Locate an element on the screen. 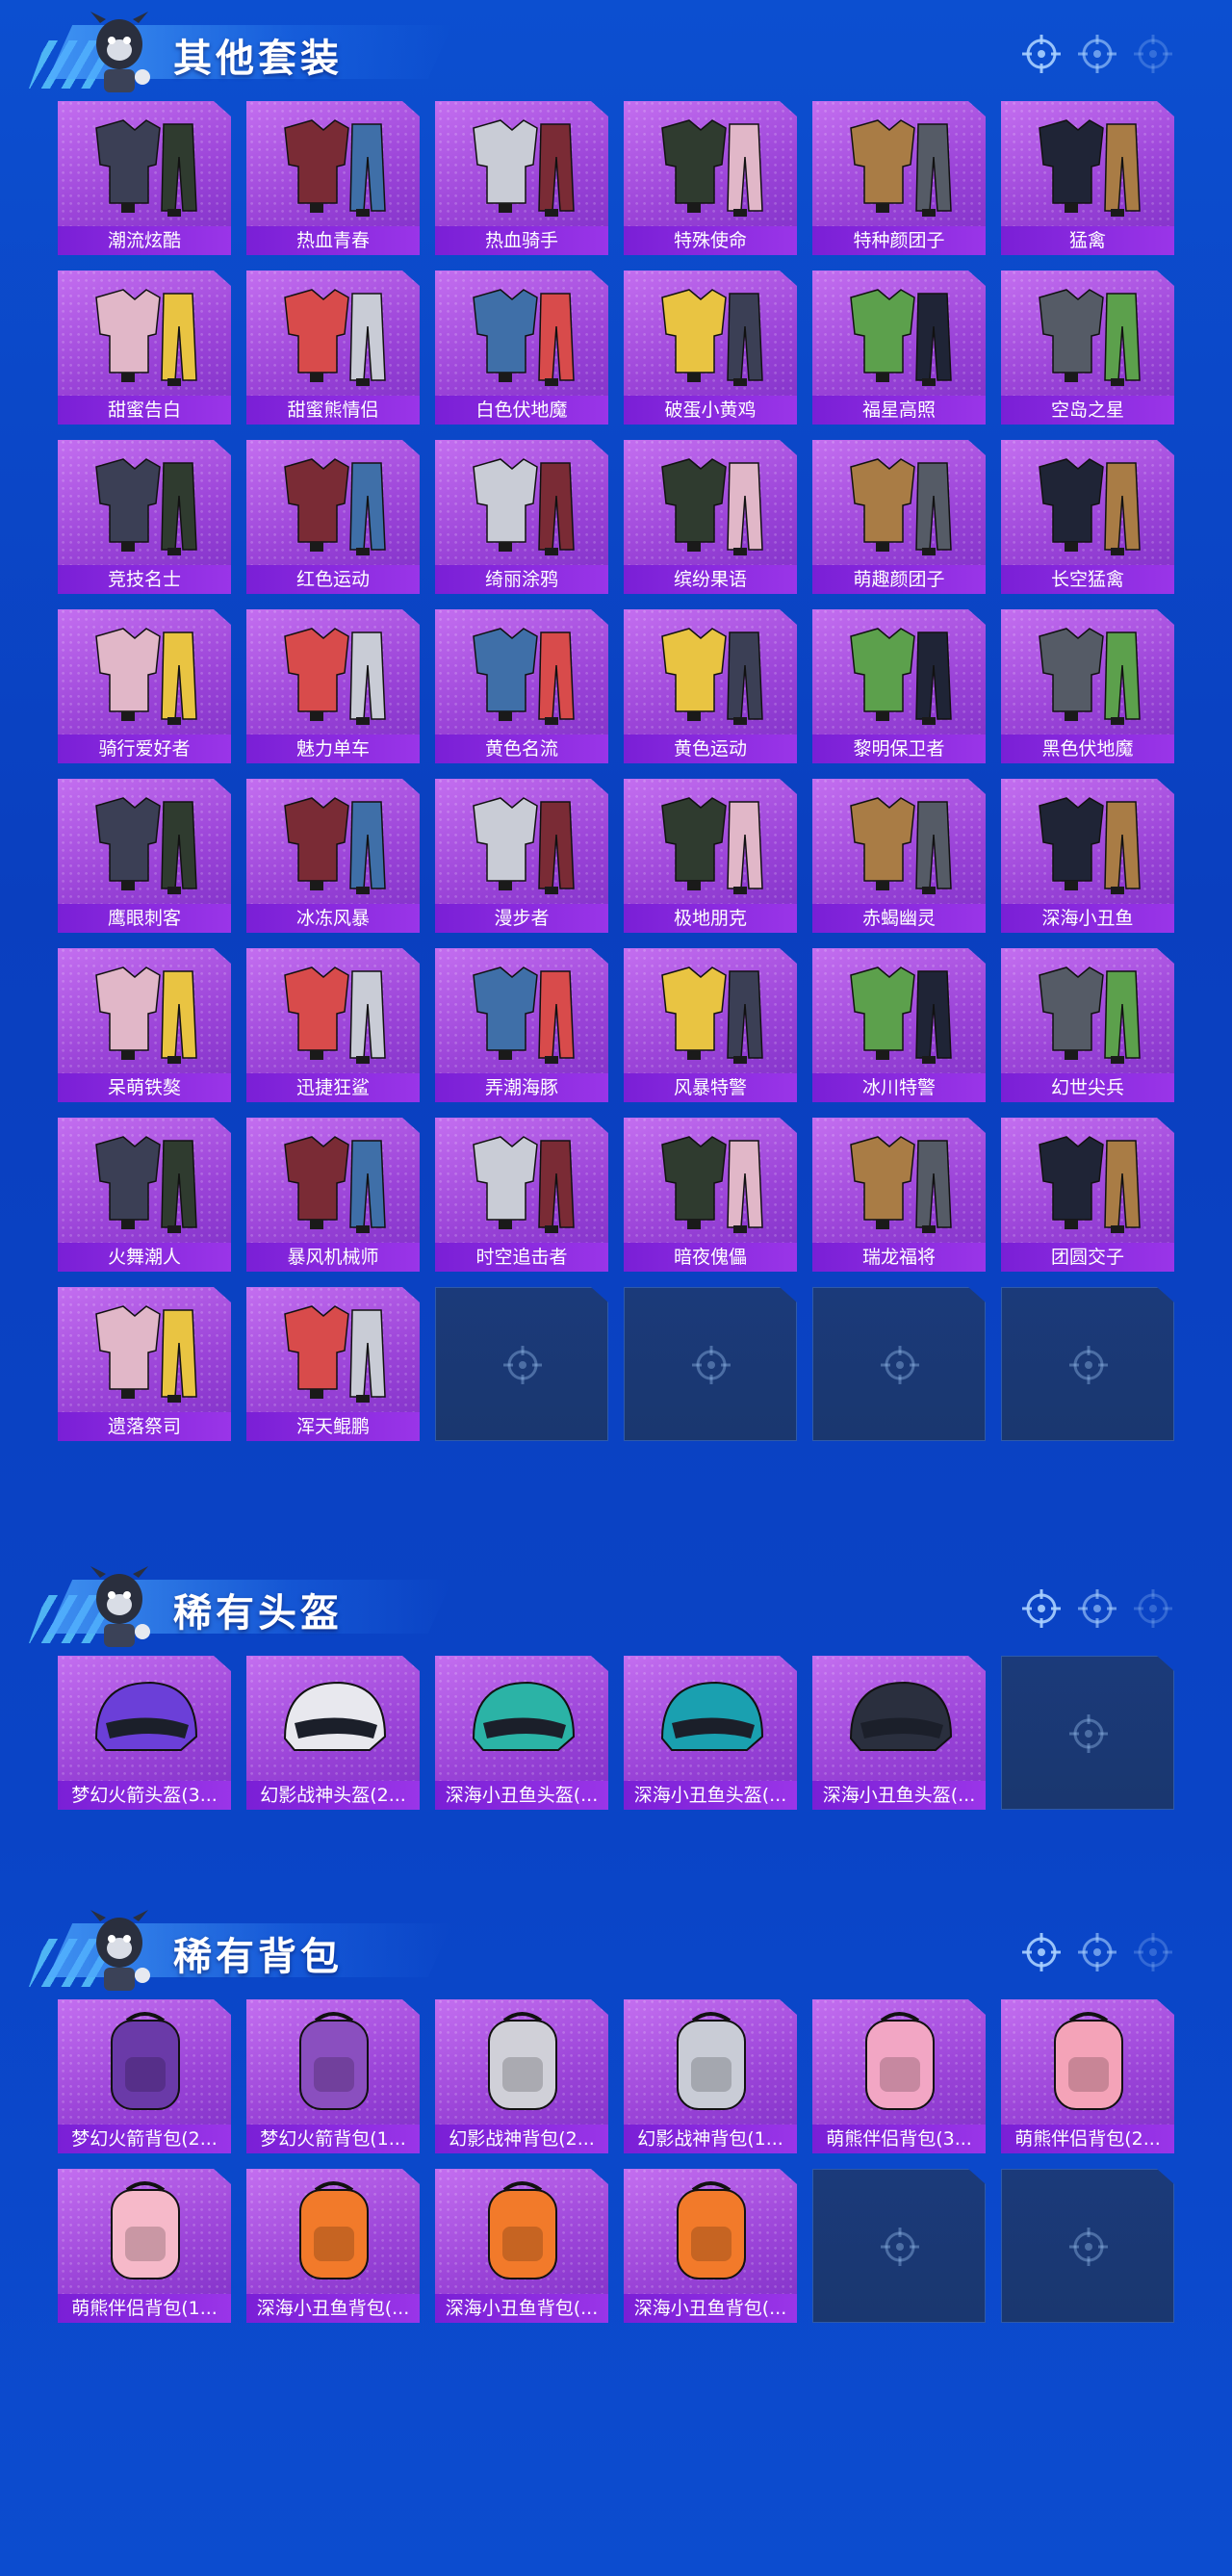 The width and height of the screenshot is (1232, 2576). item-card: 鹰眼刺客 is located at coordinates (144, 856).